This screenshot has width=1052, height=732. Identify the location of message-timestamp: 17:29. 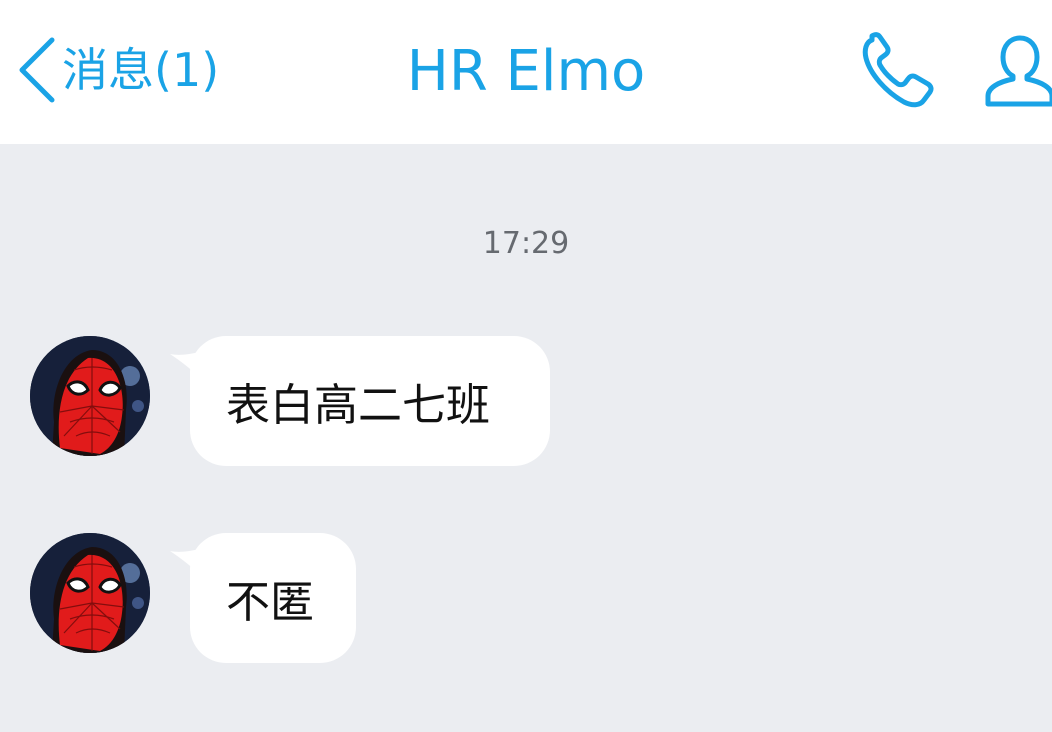
(526, 243).